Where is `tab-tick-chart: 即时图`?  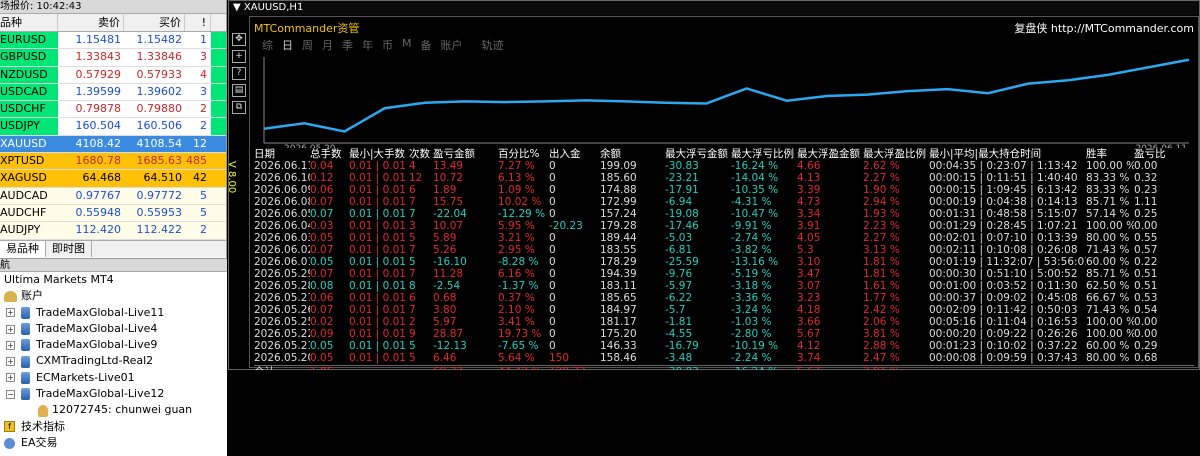 tab-tick-chart: 即时图 is located at coordinates (69, 248).